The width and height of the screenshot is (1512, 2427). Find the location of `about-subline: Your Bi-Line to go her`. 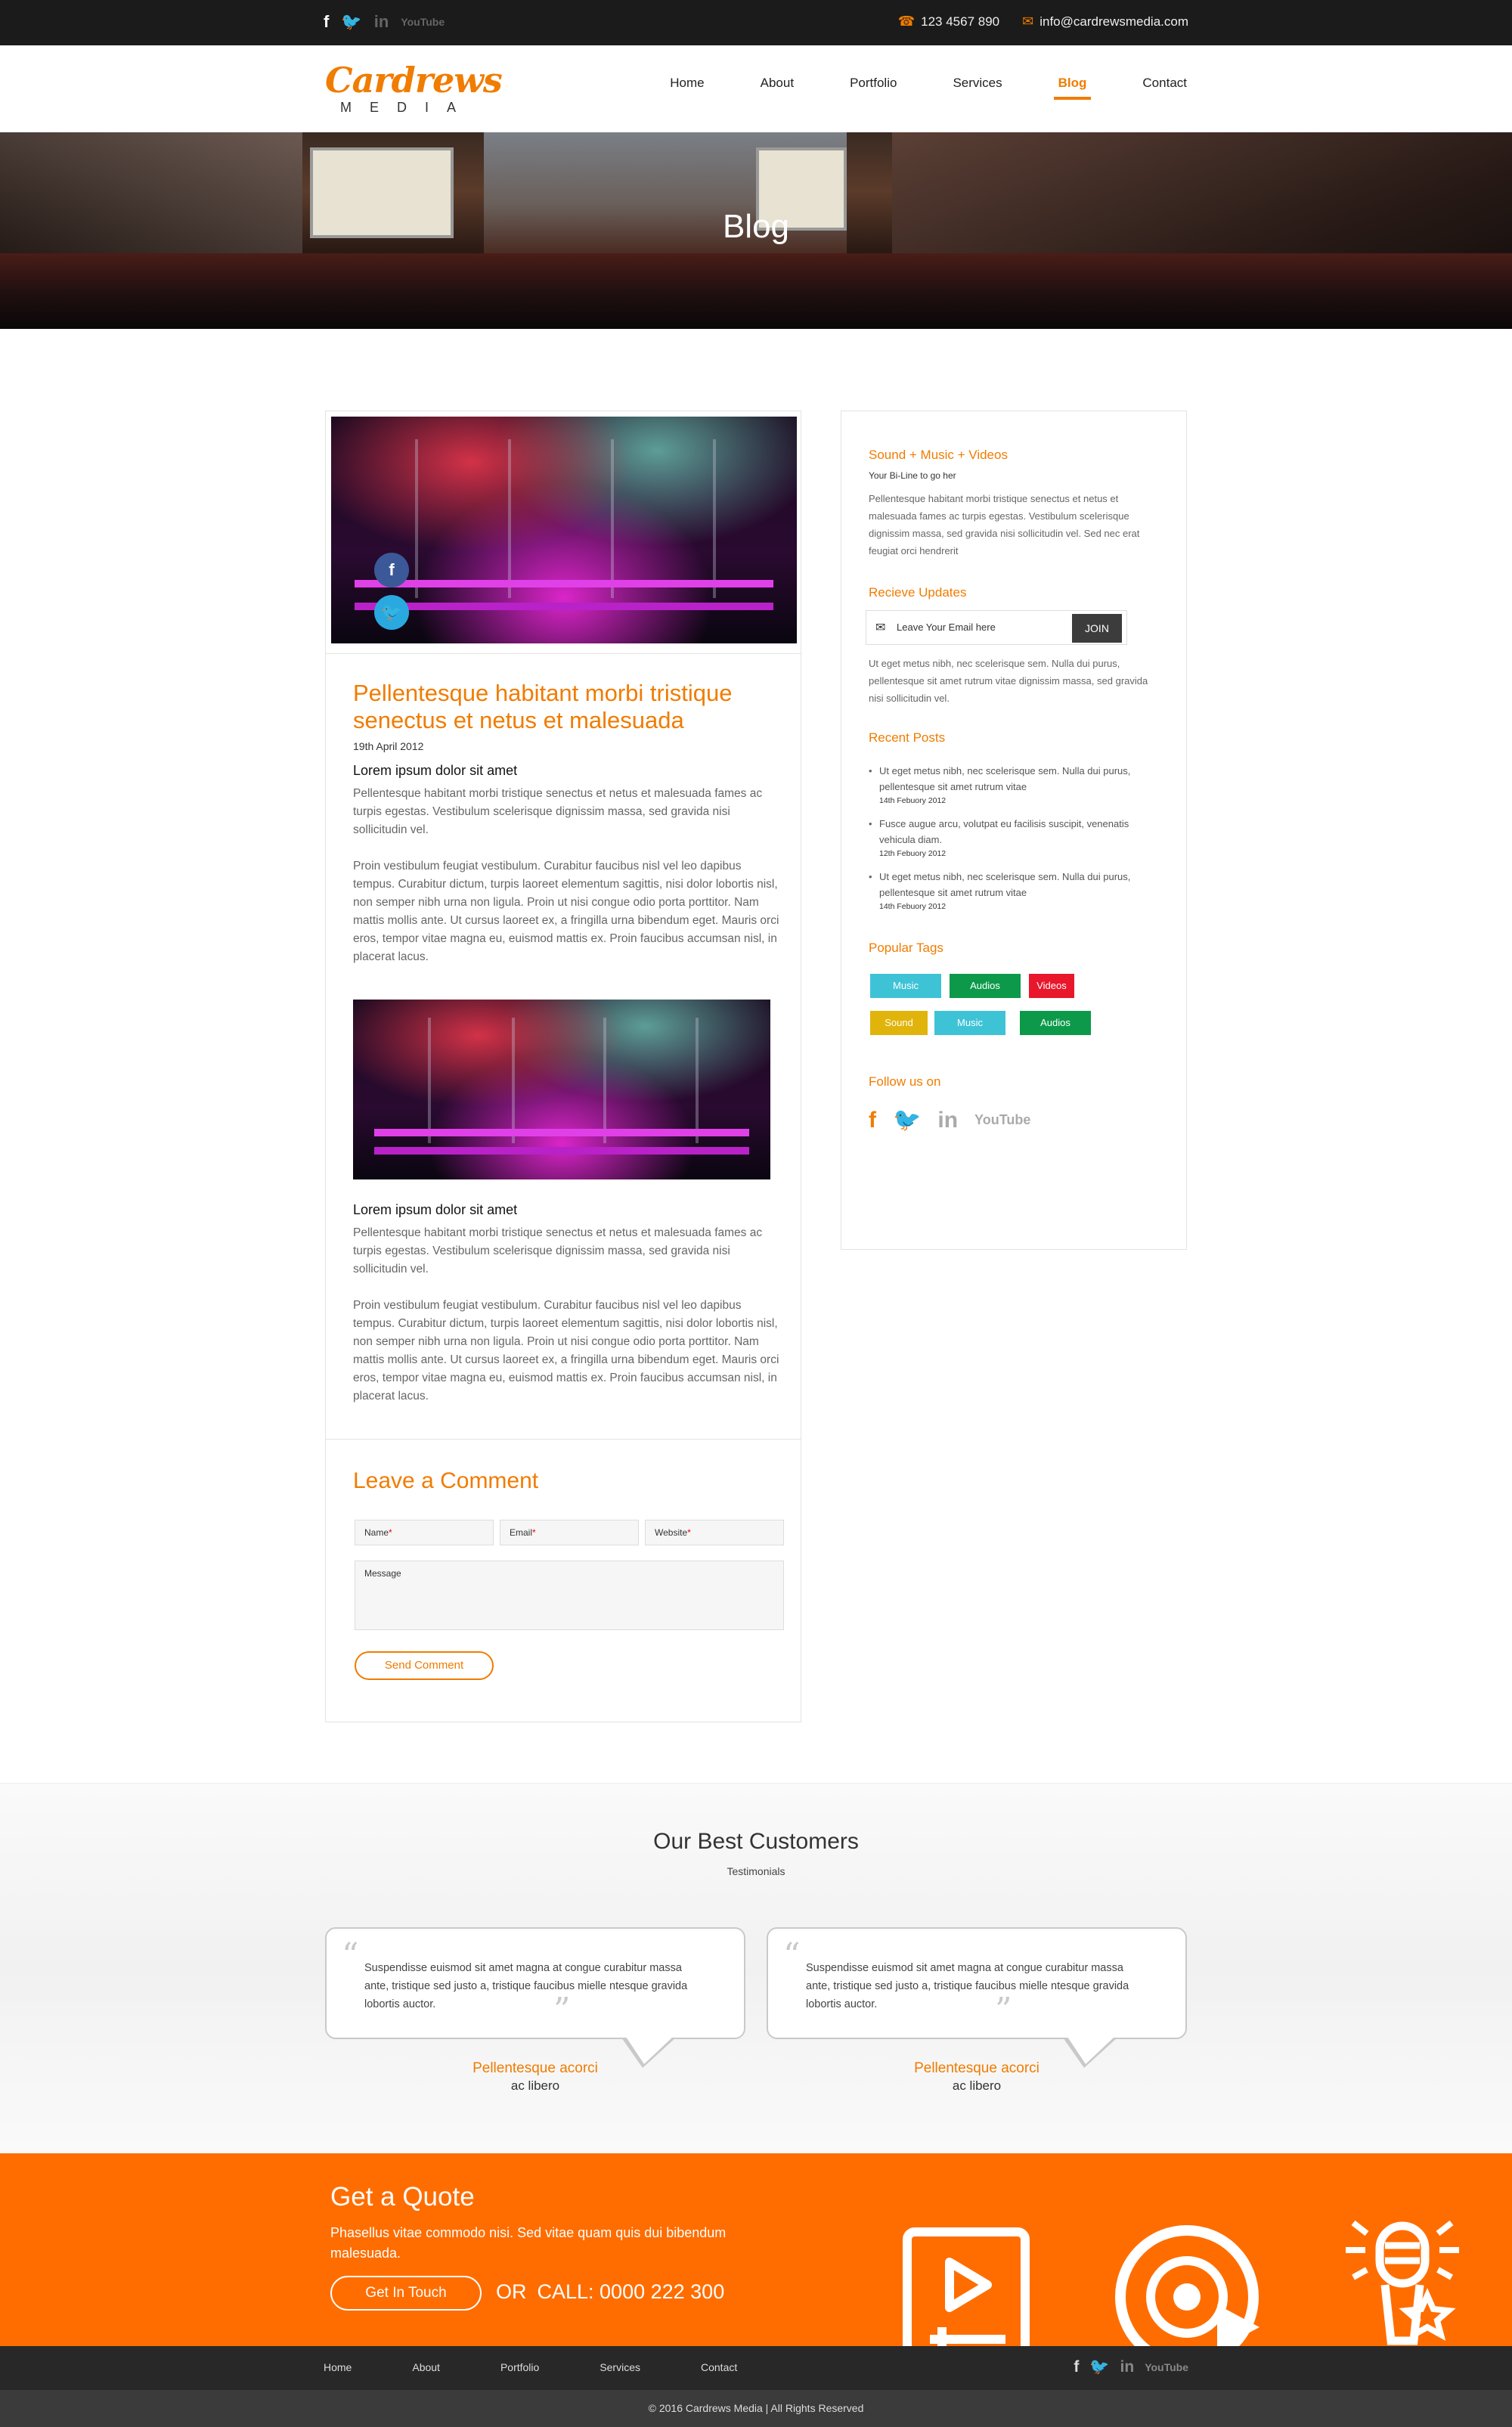

about-subline: Your Bi-Line to go her is located at coordinates (913, 475).